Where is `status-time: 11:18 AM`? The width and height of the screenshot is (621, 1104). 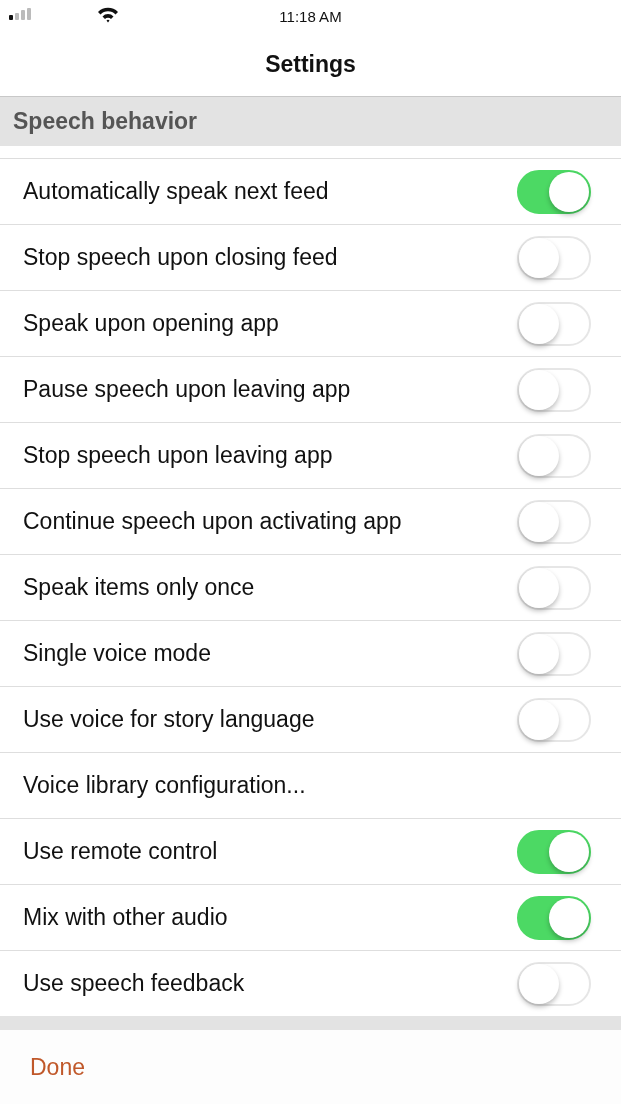 status-time: 11:18 AM is located at coordinates (310, 16).